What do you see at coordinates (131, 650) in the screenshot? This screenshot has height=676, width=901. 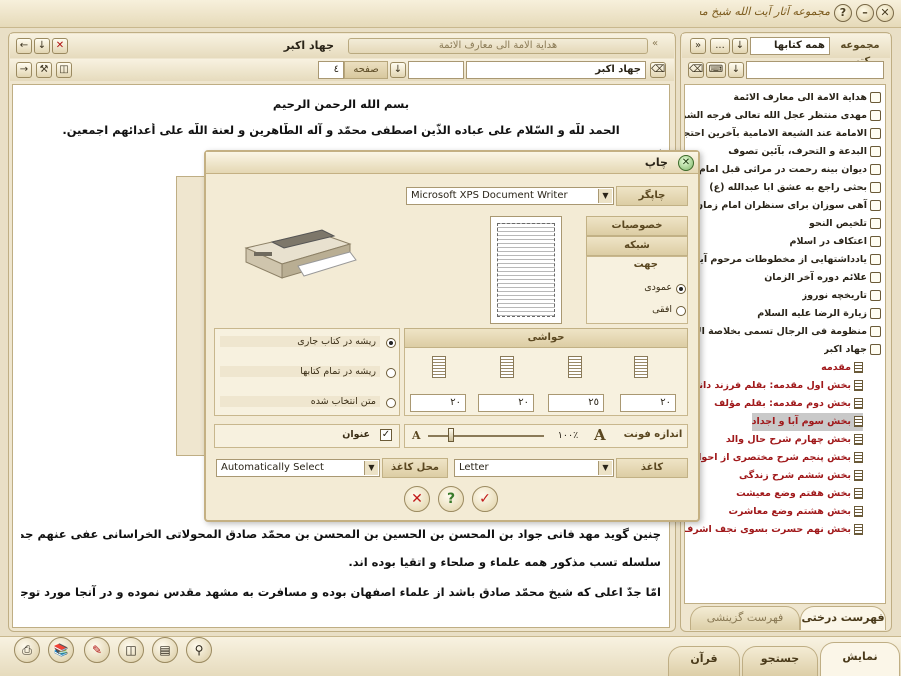 I see `layout-icon: ◫` at bounding box center [131, 650].